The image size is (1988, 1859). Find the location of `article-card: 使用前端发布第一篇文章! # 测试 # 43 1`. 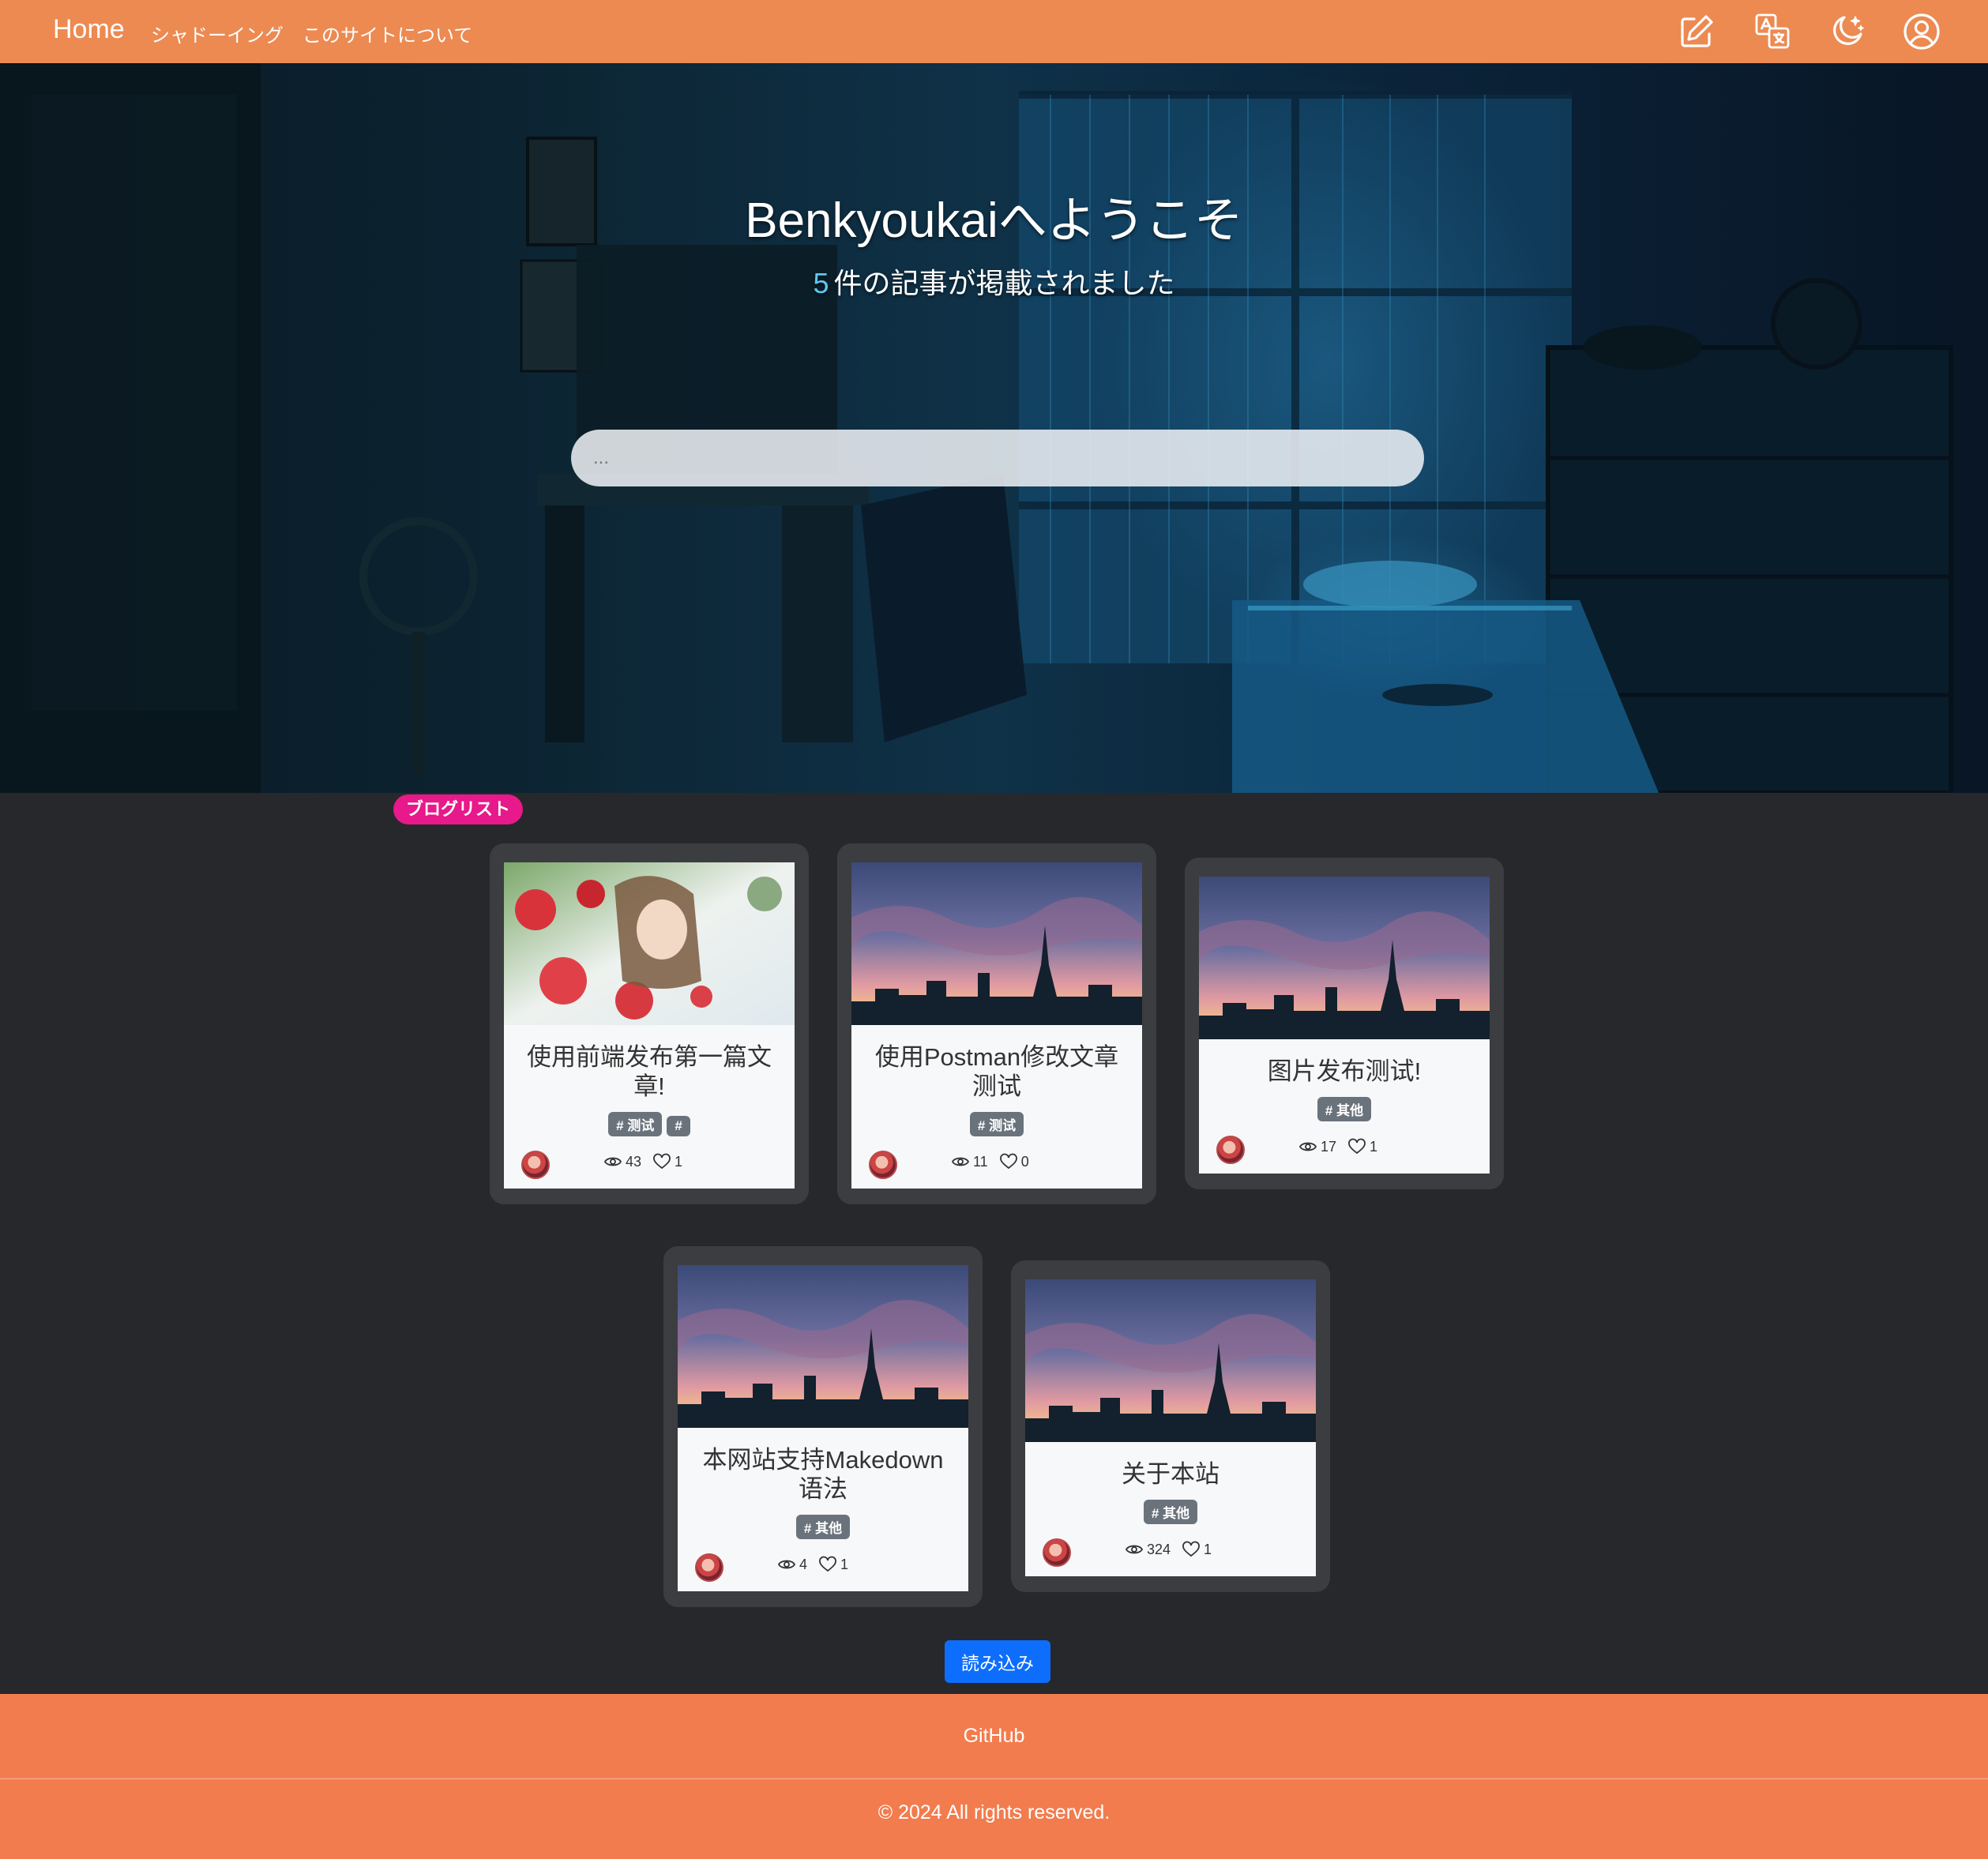

article-card: 使用前端发布第一篇文章! # 测试 # 43 1 is located at coordinates (649, 1024).